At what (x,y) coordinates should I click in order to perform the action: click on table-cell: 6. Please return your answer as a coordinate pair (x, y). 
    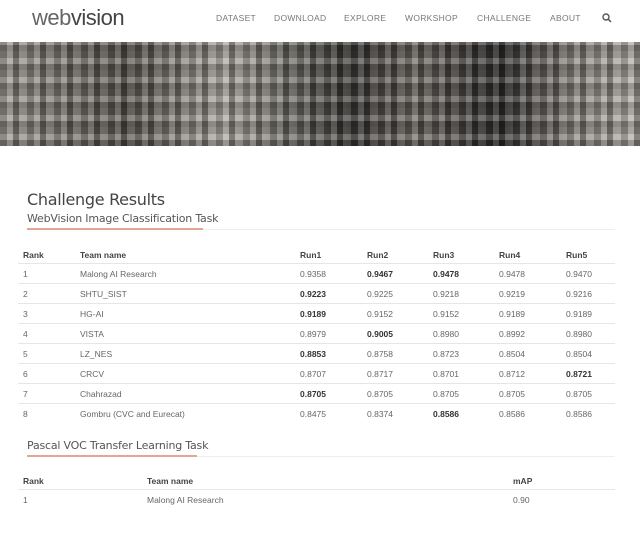
    Looking at the image, I should click on (25, 374).